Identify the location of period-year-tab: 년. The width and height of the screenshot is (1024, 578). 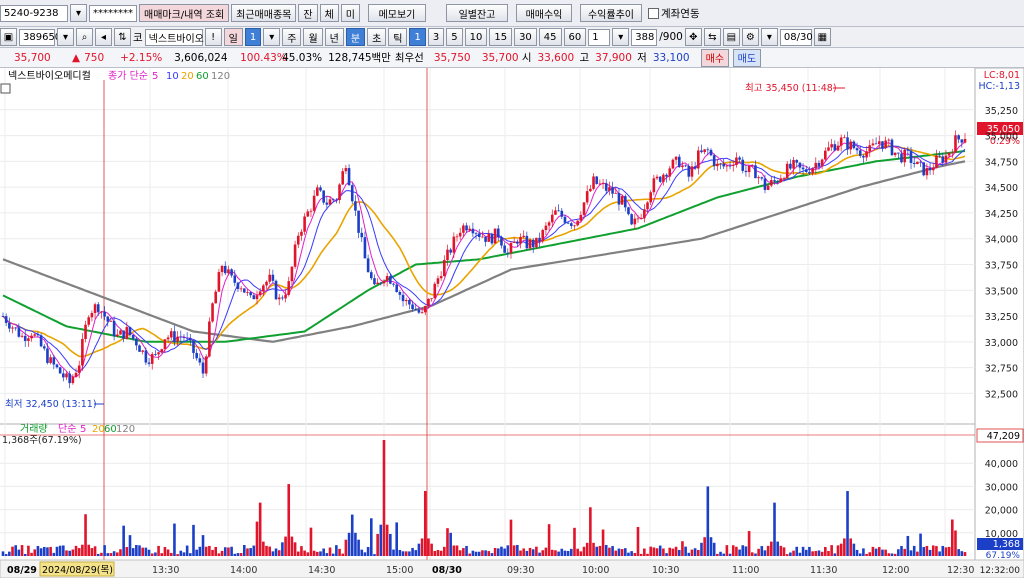
(334, 37).